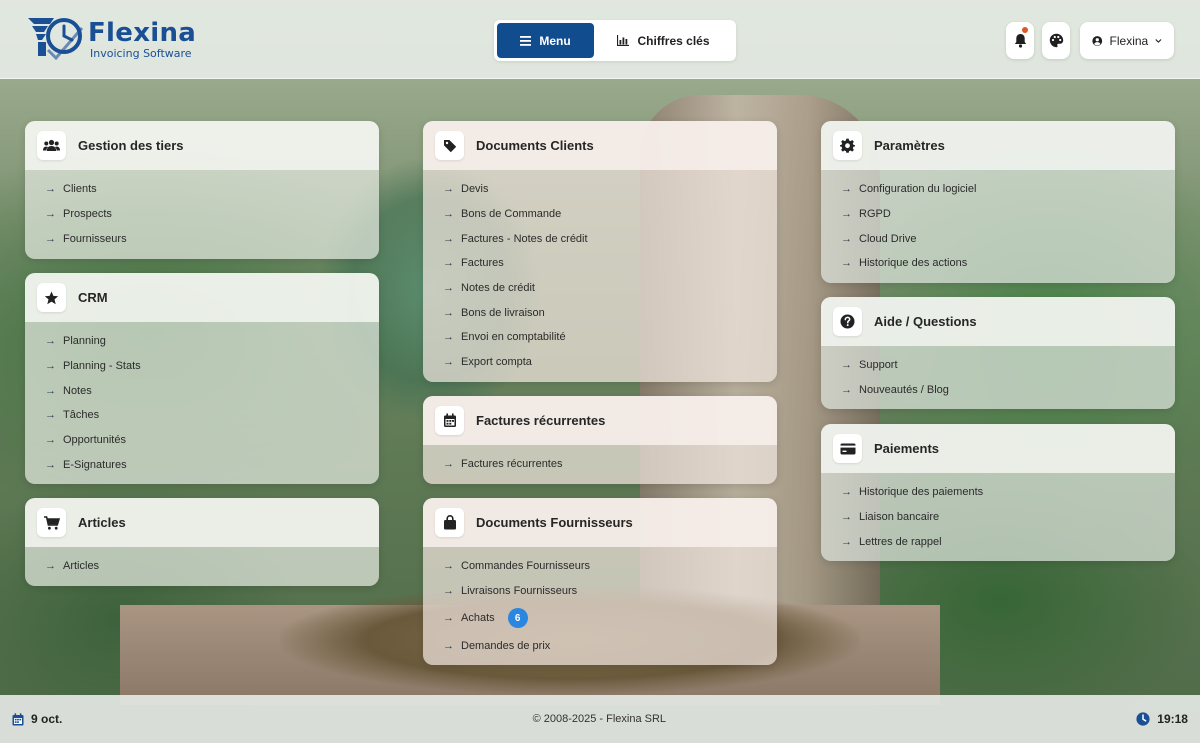 This screenshot has height=743, width=1200. What do you see at coordinates (998, 390) in the screenshot?
I see `menu-item-nouveautes-blog: → Nouveautés / Blog` at bounding box center [998, 390].